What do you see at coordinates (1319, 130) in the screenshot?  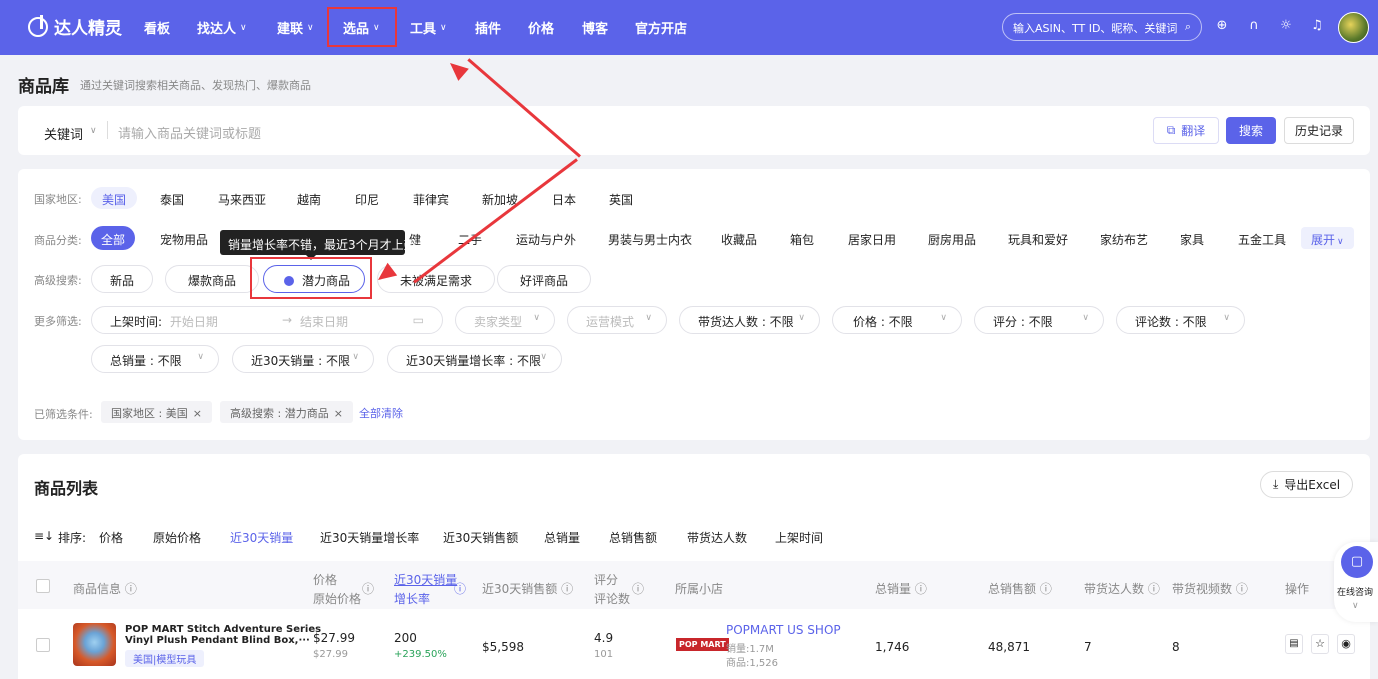 I see `history-button: 历史记录` at bounding box center [1319, 130].